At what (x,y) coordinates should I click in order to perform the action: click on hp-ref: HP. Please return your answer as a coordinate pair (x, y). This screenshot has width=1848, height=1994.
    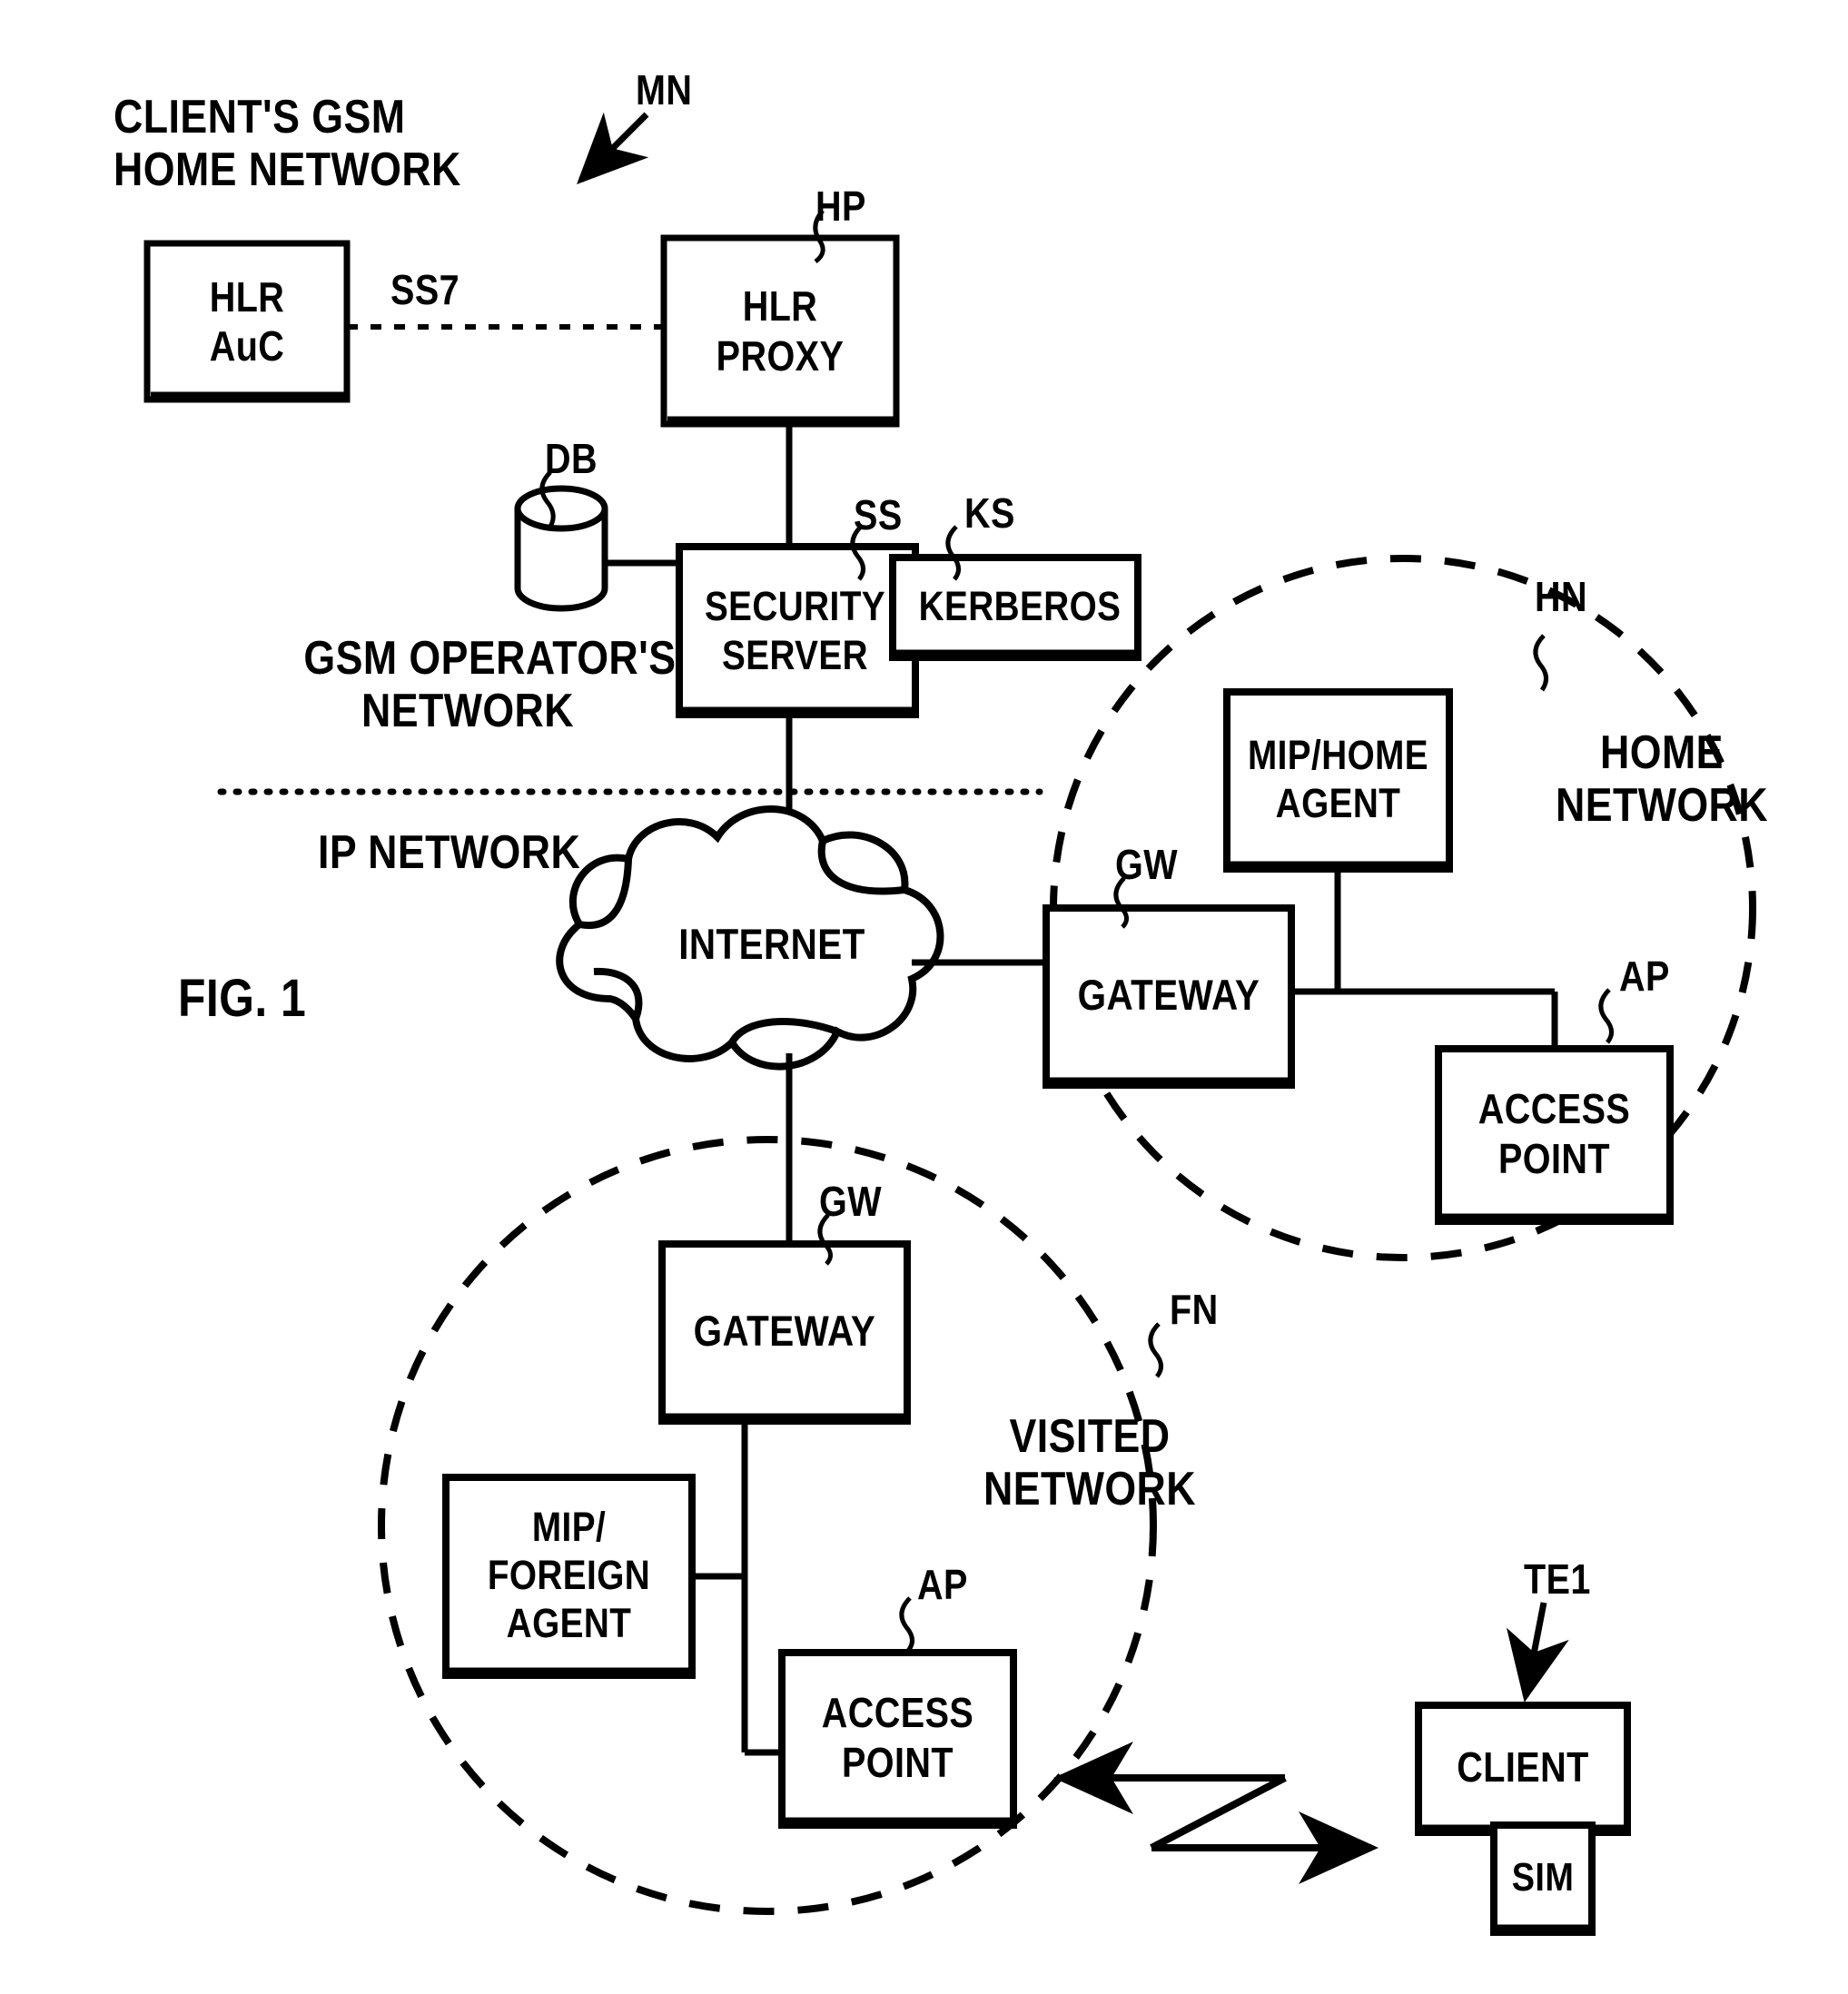
    Looking at the image, I should click on (841, 206).